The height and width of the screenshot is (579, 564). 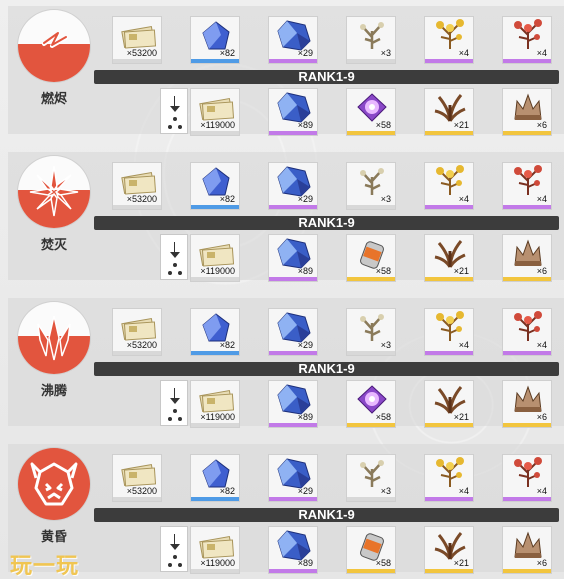 I want to click on watermark-logo: 玩一玩, so click(x=45, y=565).